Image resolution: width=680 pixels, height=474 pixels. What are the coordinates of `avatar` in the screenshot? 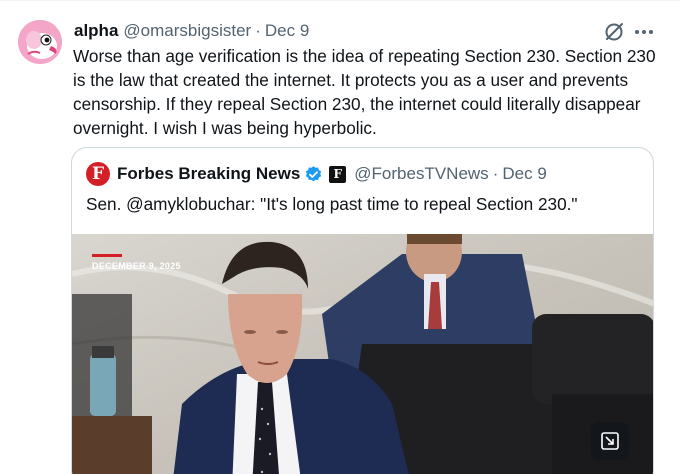 It's located at (40, 42).